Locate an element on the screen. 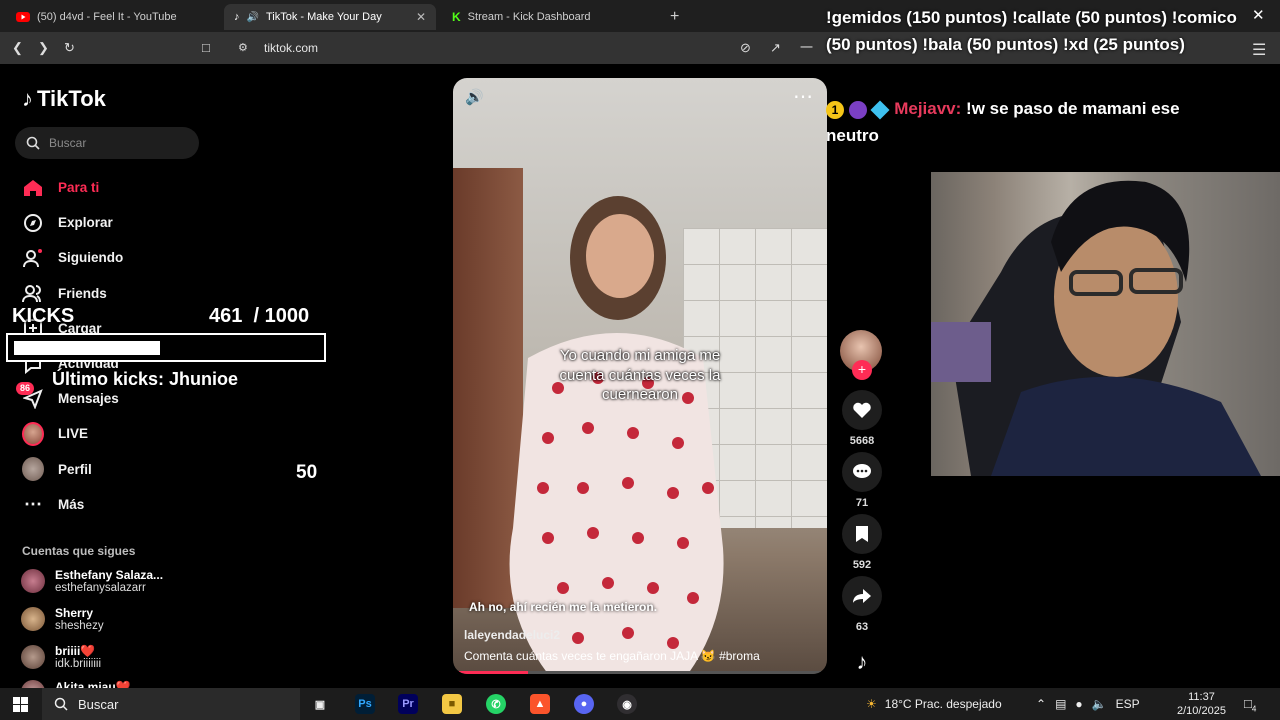  network-icon: ▤ is located at coordinates (1060, 704).